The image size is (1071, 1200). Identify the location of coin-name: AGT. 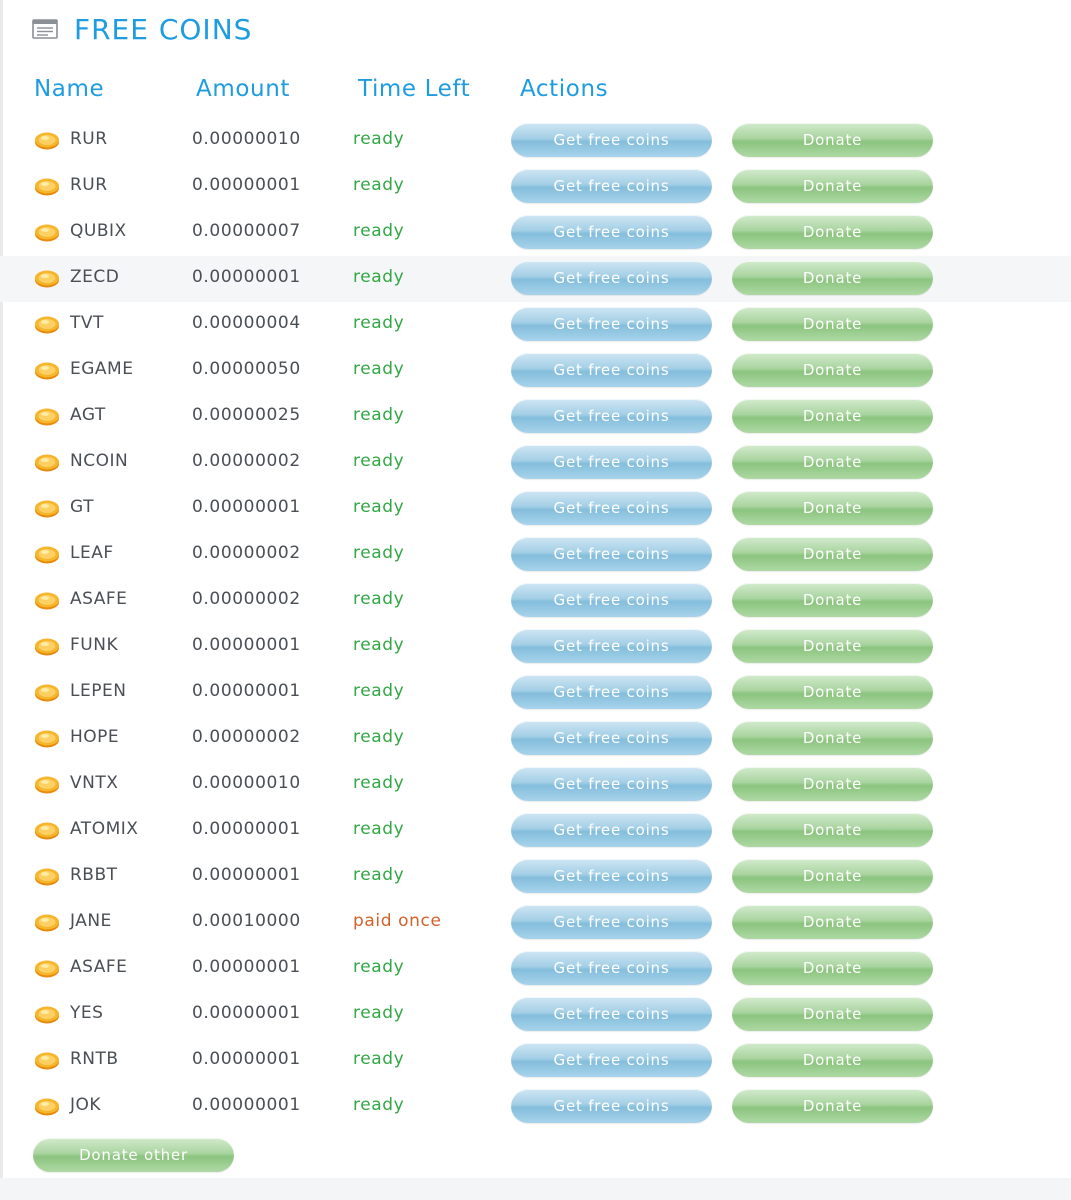
(88, 415).